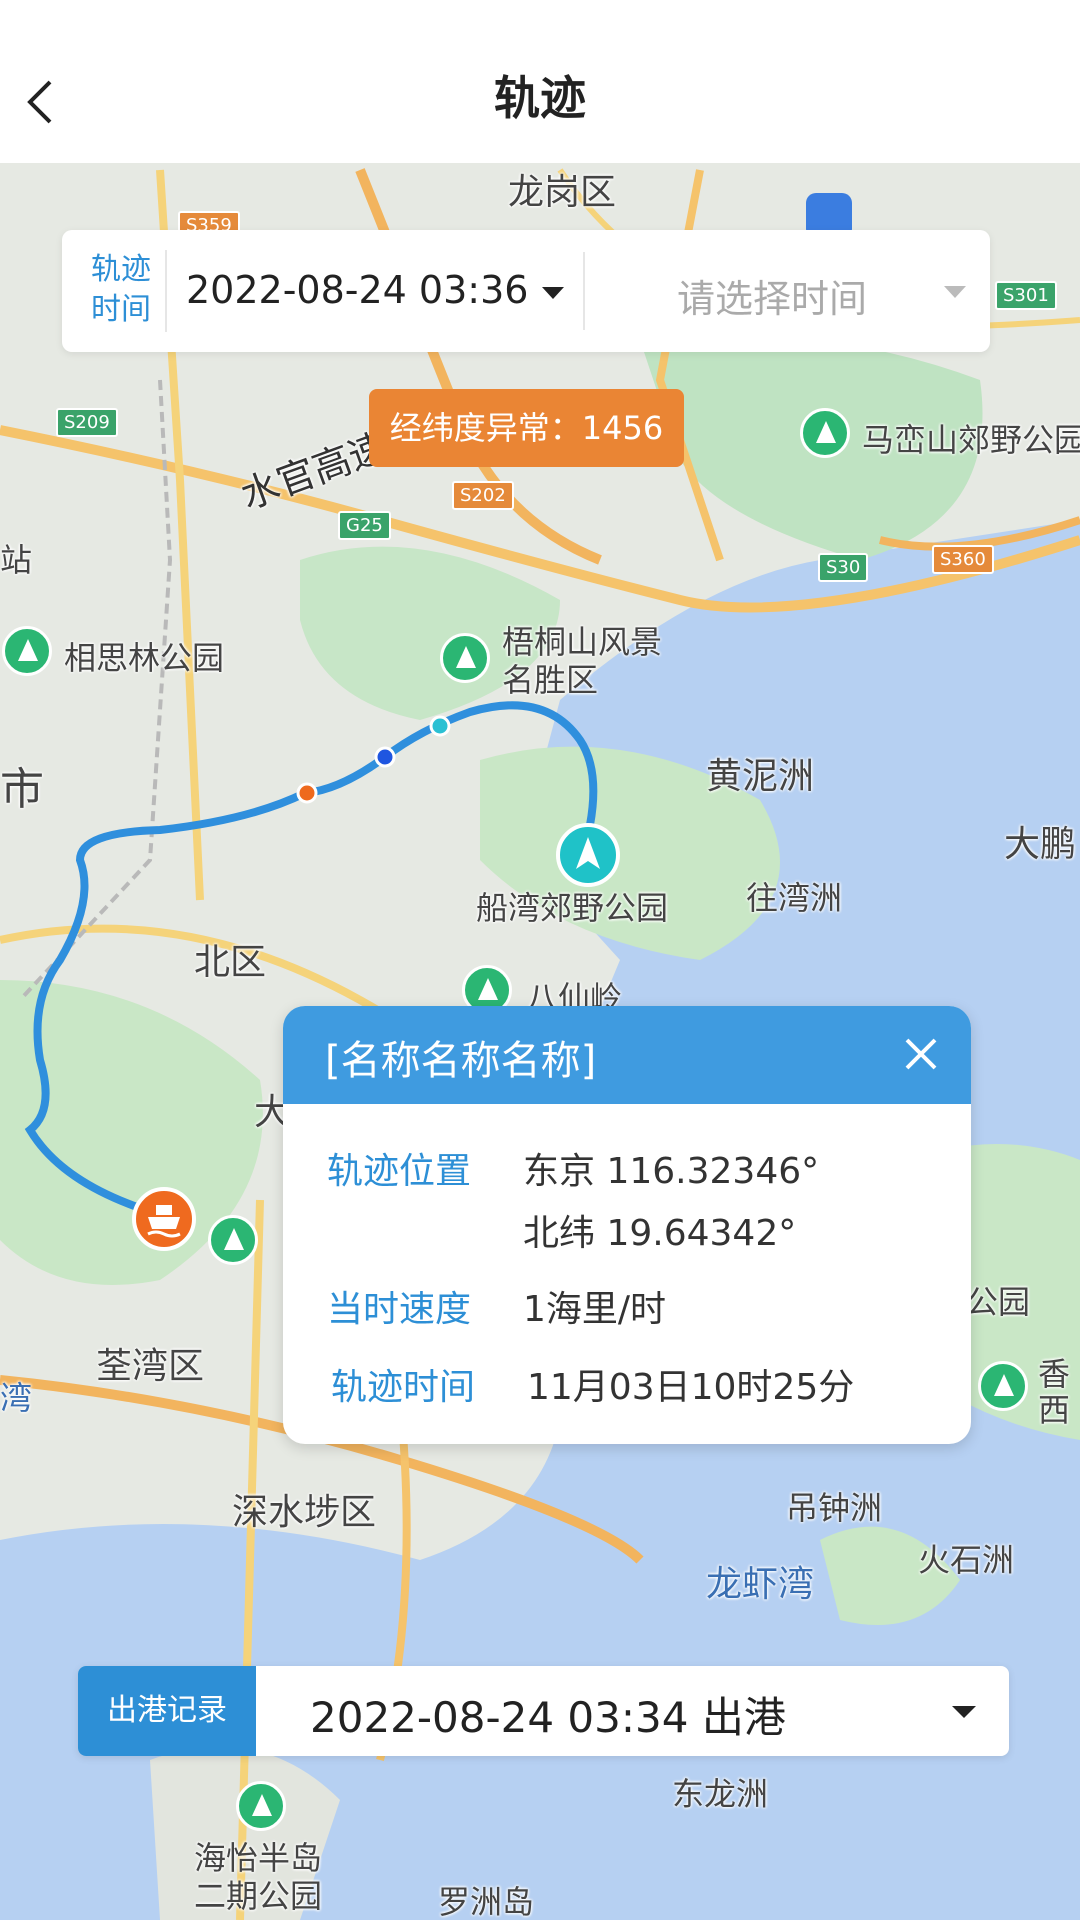 The image size is (1080, 1920). I want to click on page-title: 轨迹, so click(540, 98).